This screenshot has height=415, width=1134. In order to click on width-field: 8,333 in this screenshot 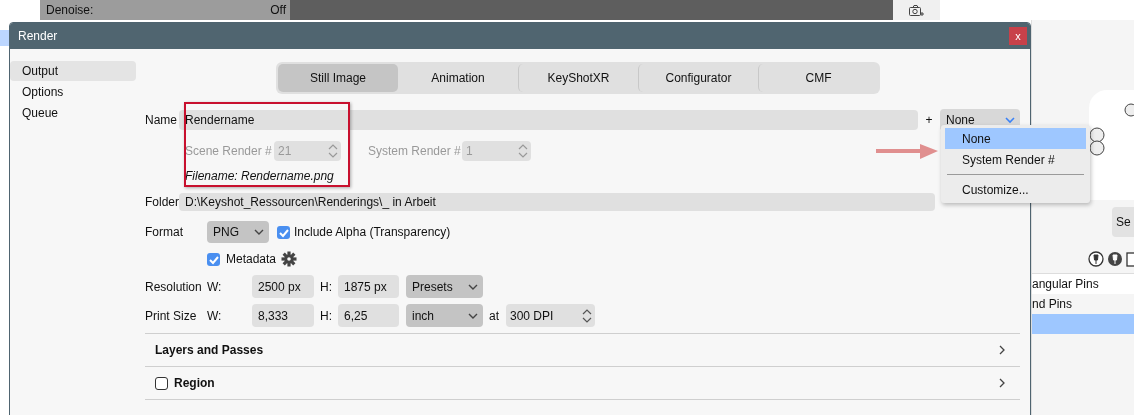, I will do `click(283, 315)`.